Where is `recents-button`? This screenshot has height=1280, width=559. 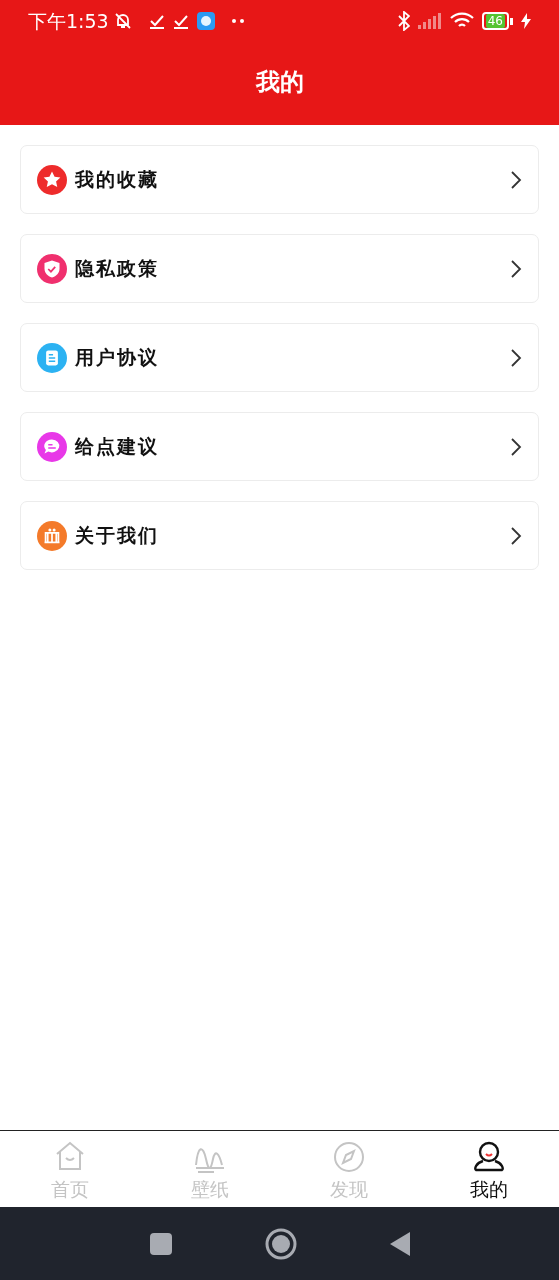 recents-button is located at coordinates (160, 1243).